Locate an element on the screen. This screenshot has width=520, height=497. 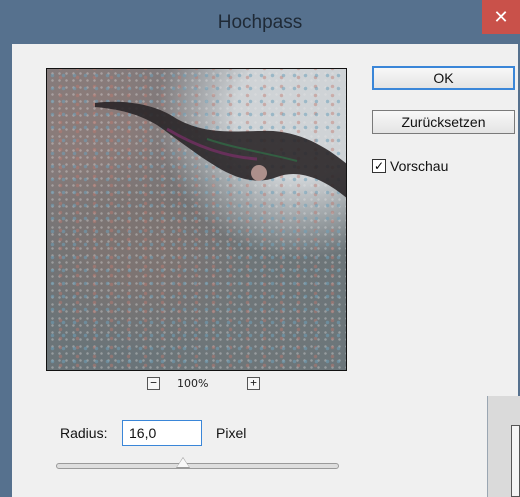
checkmark-icon: ✓ is located at coordinates (379, 166).